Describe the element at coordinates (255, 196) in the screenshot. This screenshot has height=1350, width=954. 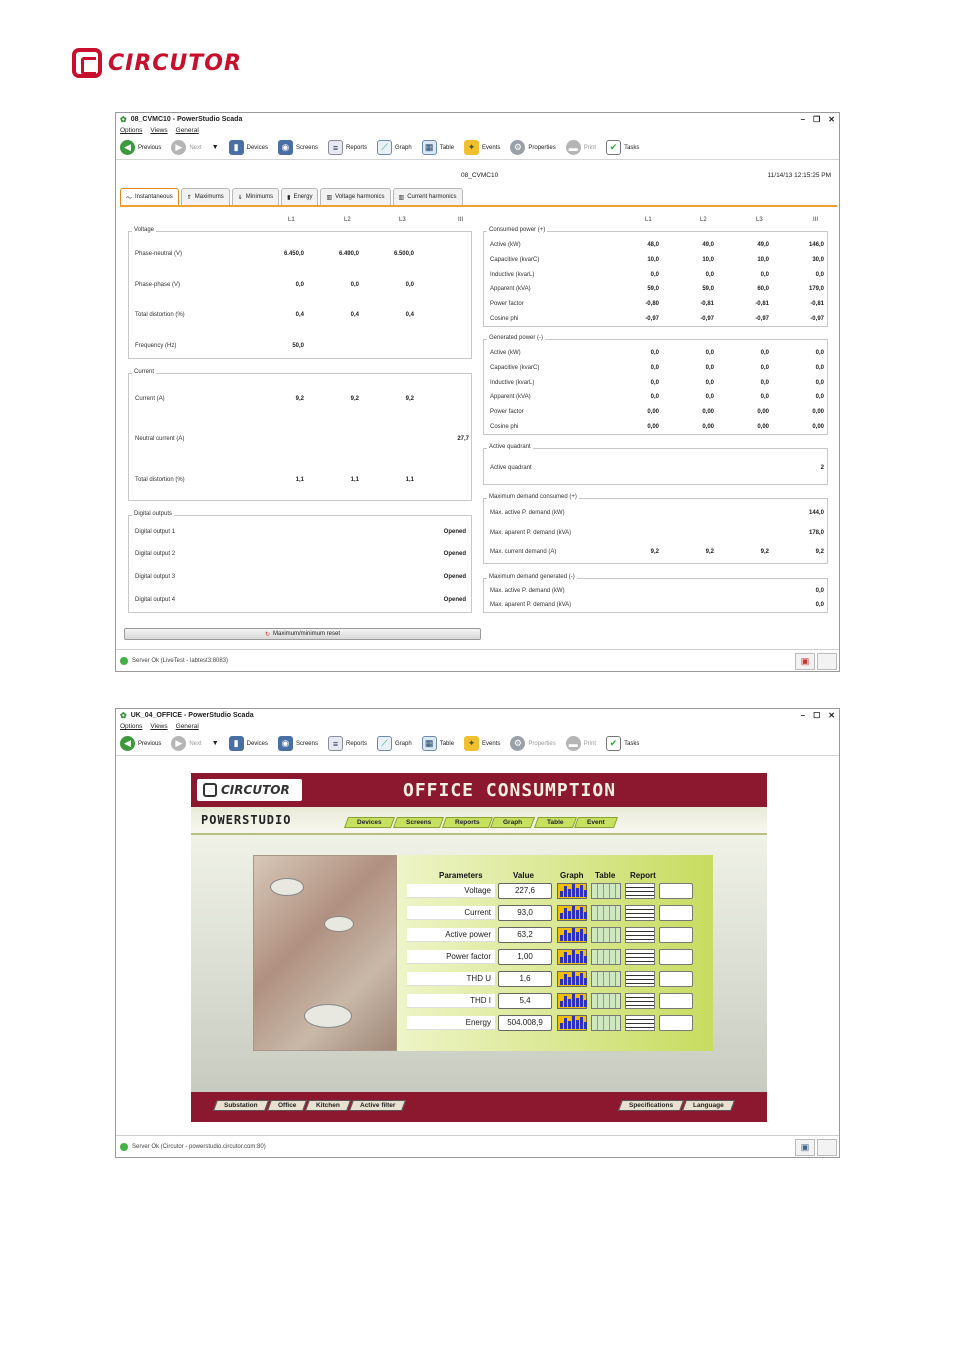
I see `tab-minimums: ⇓ Minimums` at that location.